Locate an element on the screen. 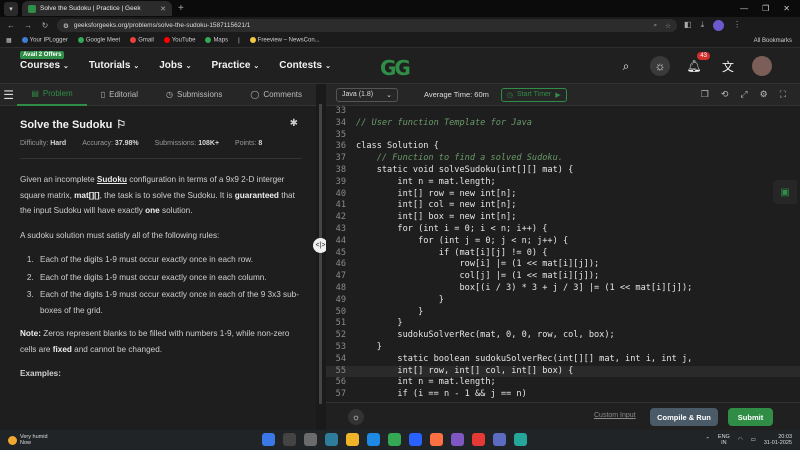 The image size is (800, 450). close-tab-icon: ✕ is located at coordinates (163, 9).